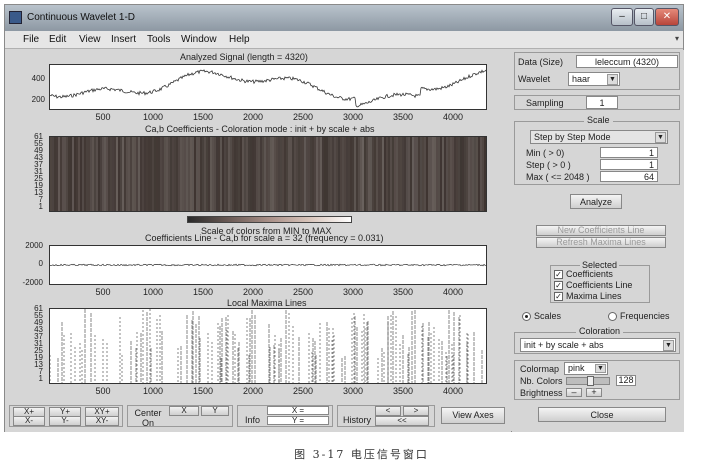 The image size is (723, 469). I want to click on brightness-increase-button: +, so click(594, 392).